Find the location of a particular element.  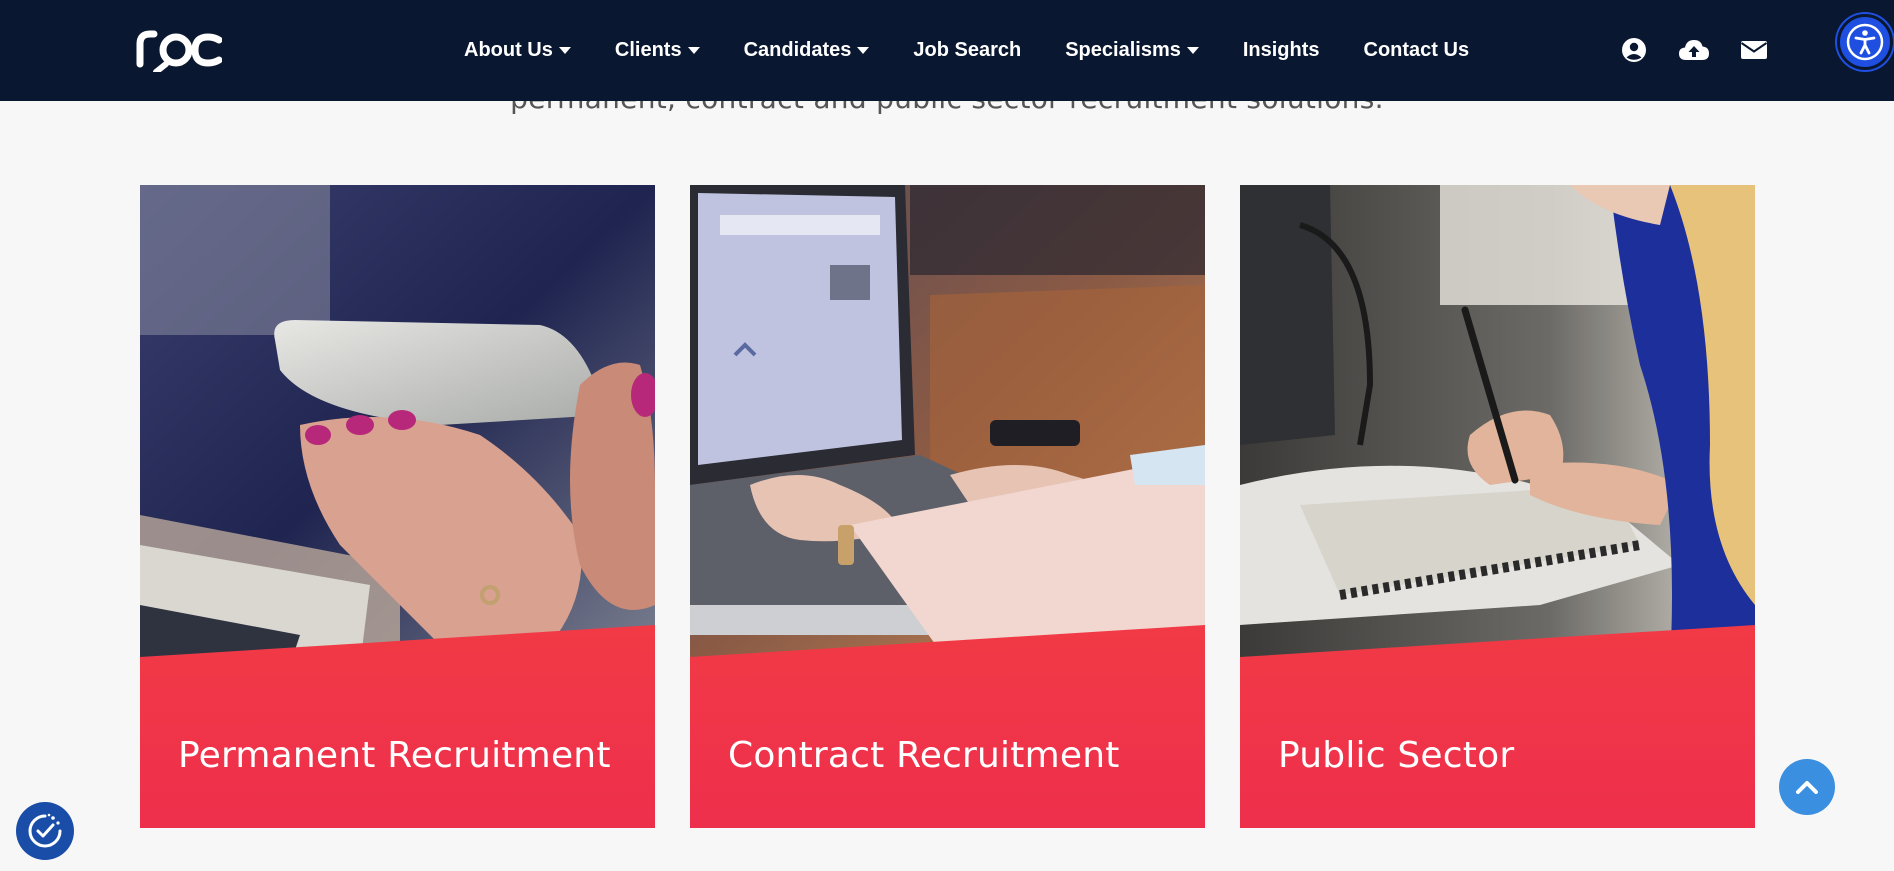

scroll-to-top-button is located at coordinates (1807, 787).